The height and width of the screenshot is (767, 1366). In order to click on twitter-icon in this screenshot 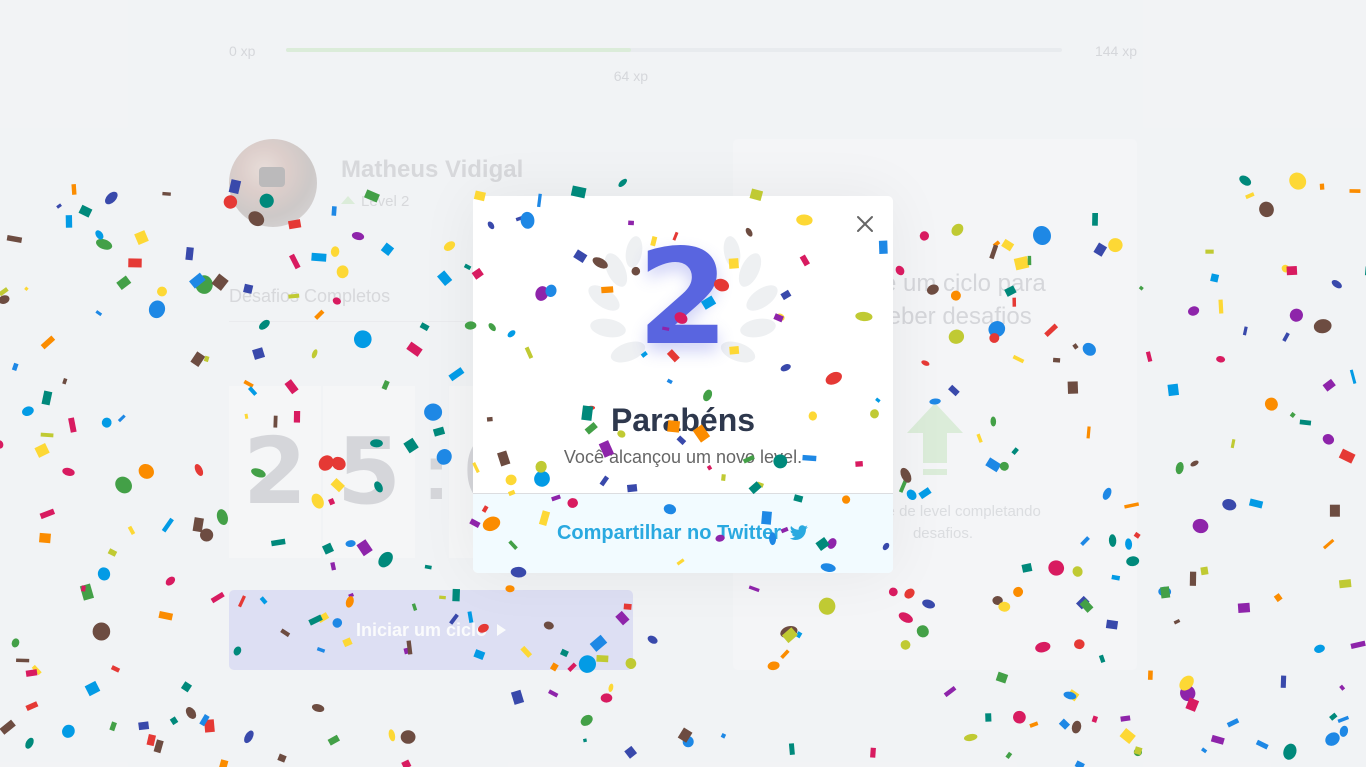, I will do `click(798, 532)`.